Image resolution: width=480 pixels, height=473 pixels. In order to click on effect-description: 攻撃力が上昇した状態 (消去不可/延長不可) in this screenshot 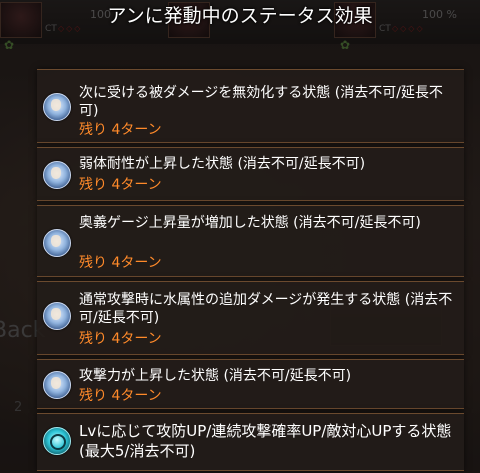, I will do `click(215, 376)`.